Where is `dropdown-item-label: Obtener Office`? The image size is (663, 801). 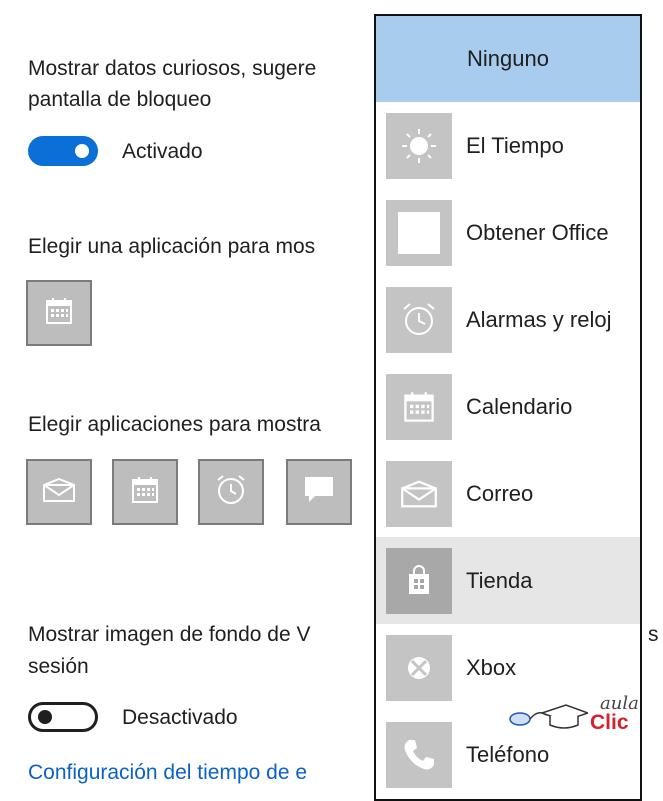 dropdown-item-label: Obtener Office is located at coordinates (537, 232).